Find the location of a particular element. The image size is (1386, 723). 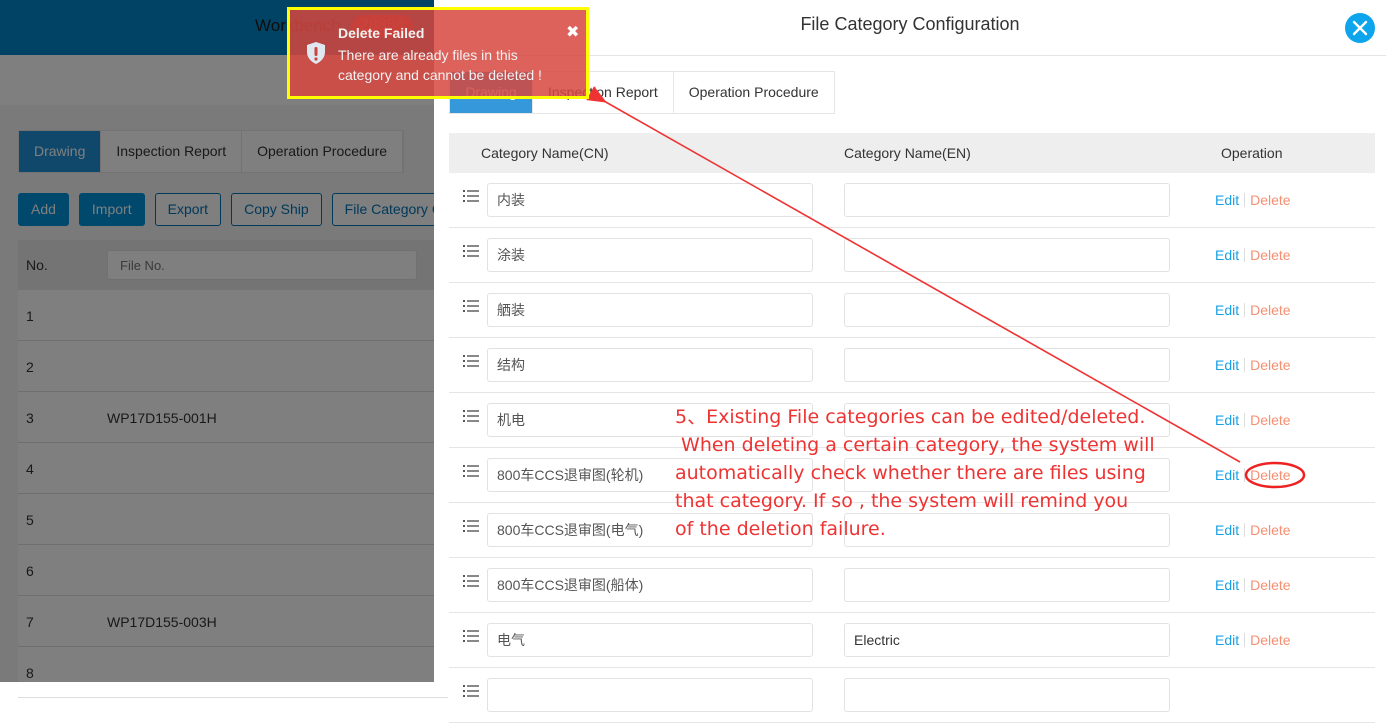

annotation-line: of the deletion failure. is located at coordinates (780, 529).